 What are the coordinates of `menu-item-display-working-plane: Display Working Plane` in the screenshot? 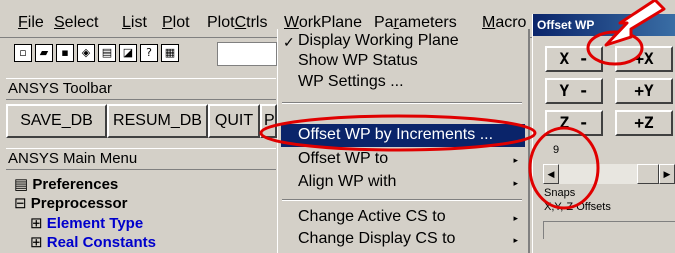 It's located at (378, 41).